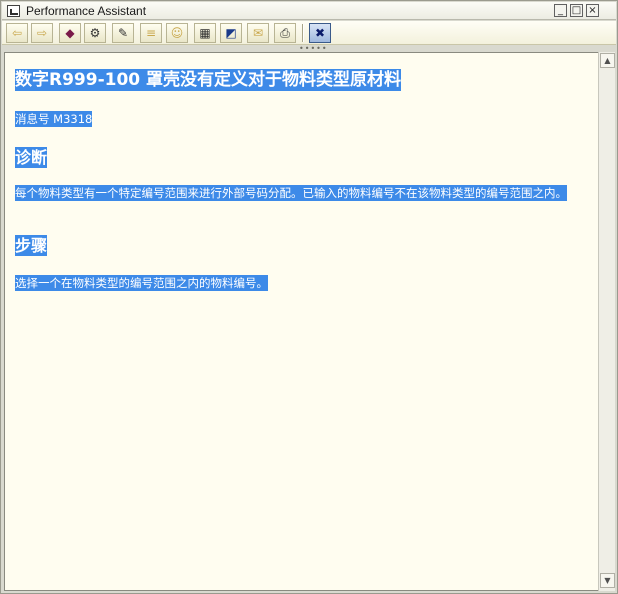 The height and width of the screenshot is (594, 618). I want to click on print-button: ⎙, so click(285, 33).